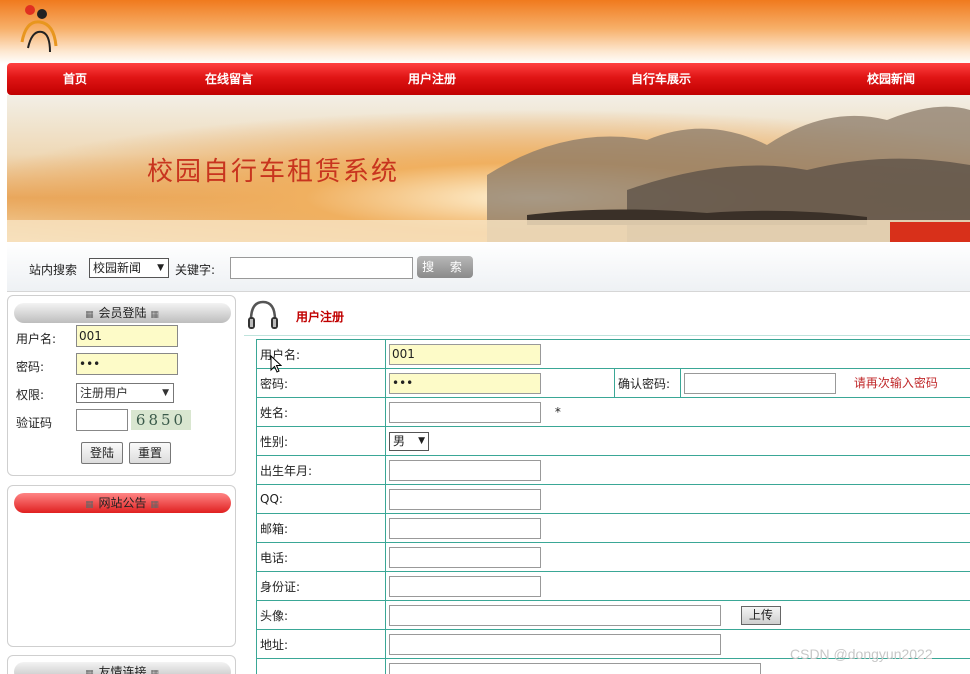 The height and width of the screenshot is (674, 970). Describe the element at coordinates (321, 586) in the screenshot. I see `idcard-row-label: 身份证:` at that location.